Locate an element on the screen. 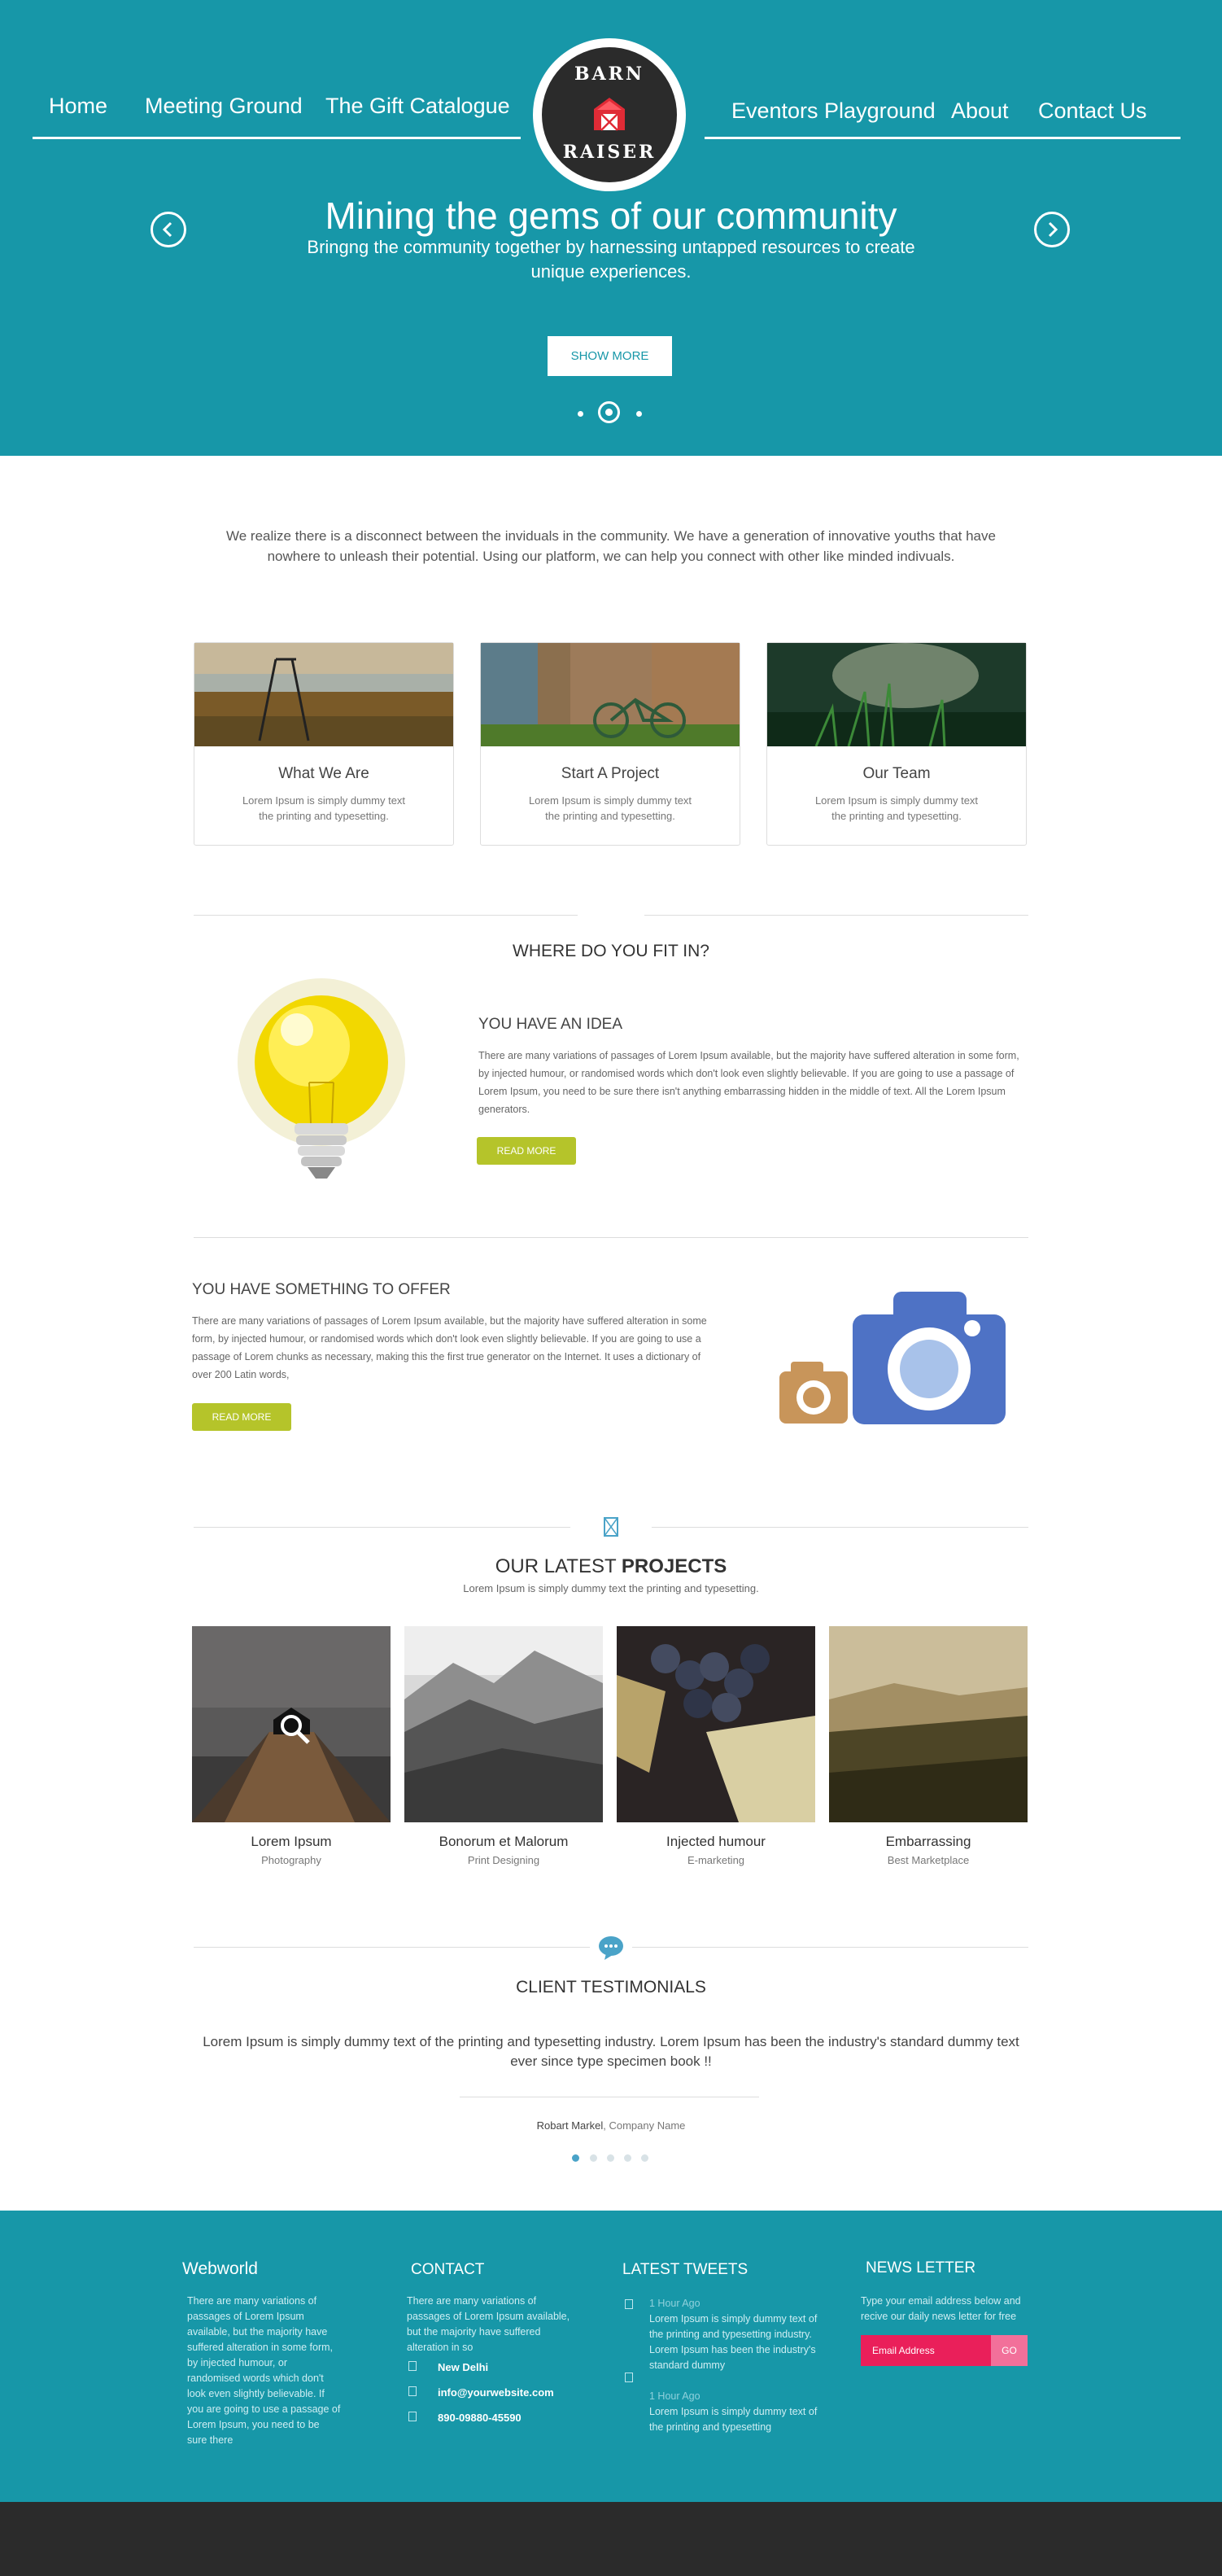 The height and width of the screenshot is (2576, 1222). newsletter-email-input is located at coordinates (926, 2350).